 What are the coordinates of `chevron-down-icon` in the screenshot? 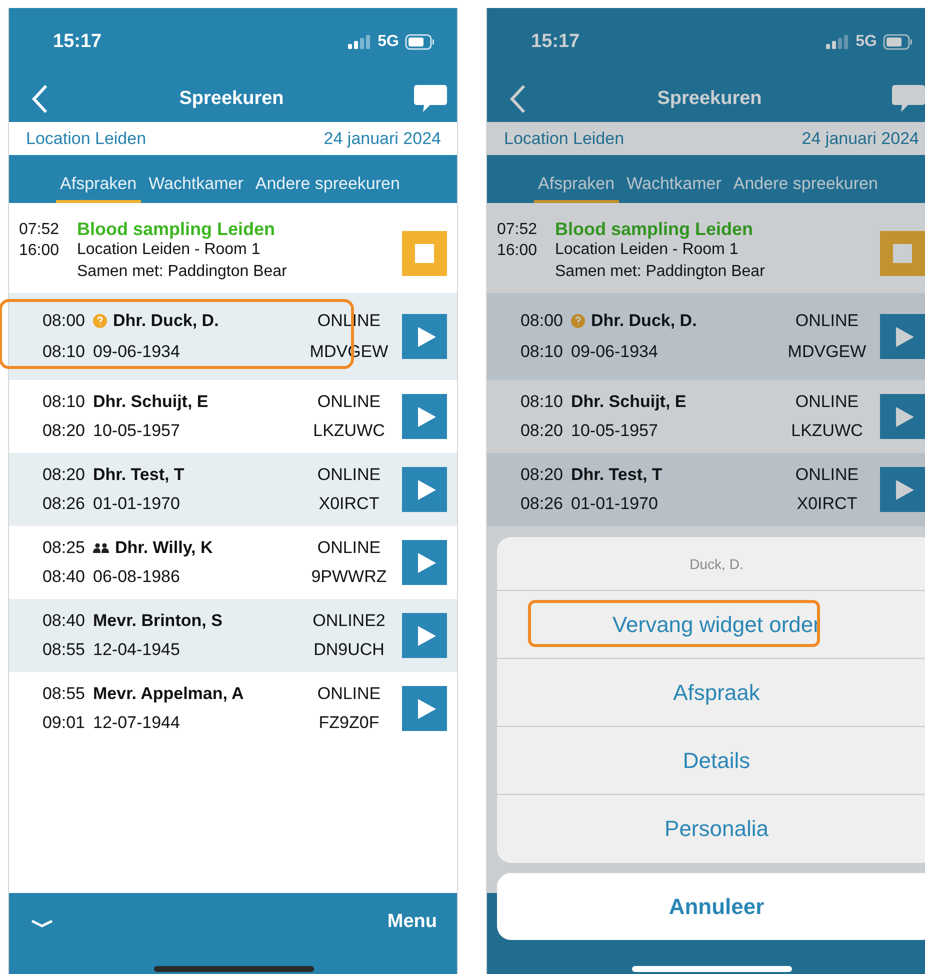 It's located at (42, 924).